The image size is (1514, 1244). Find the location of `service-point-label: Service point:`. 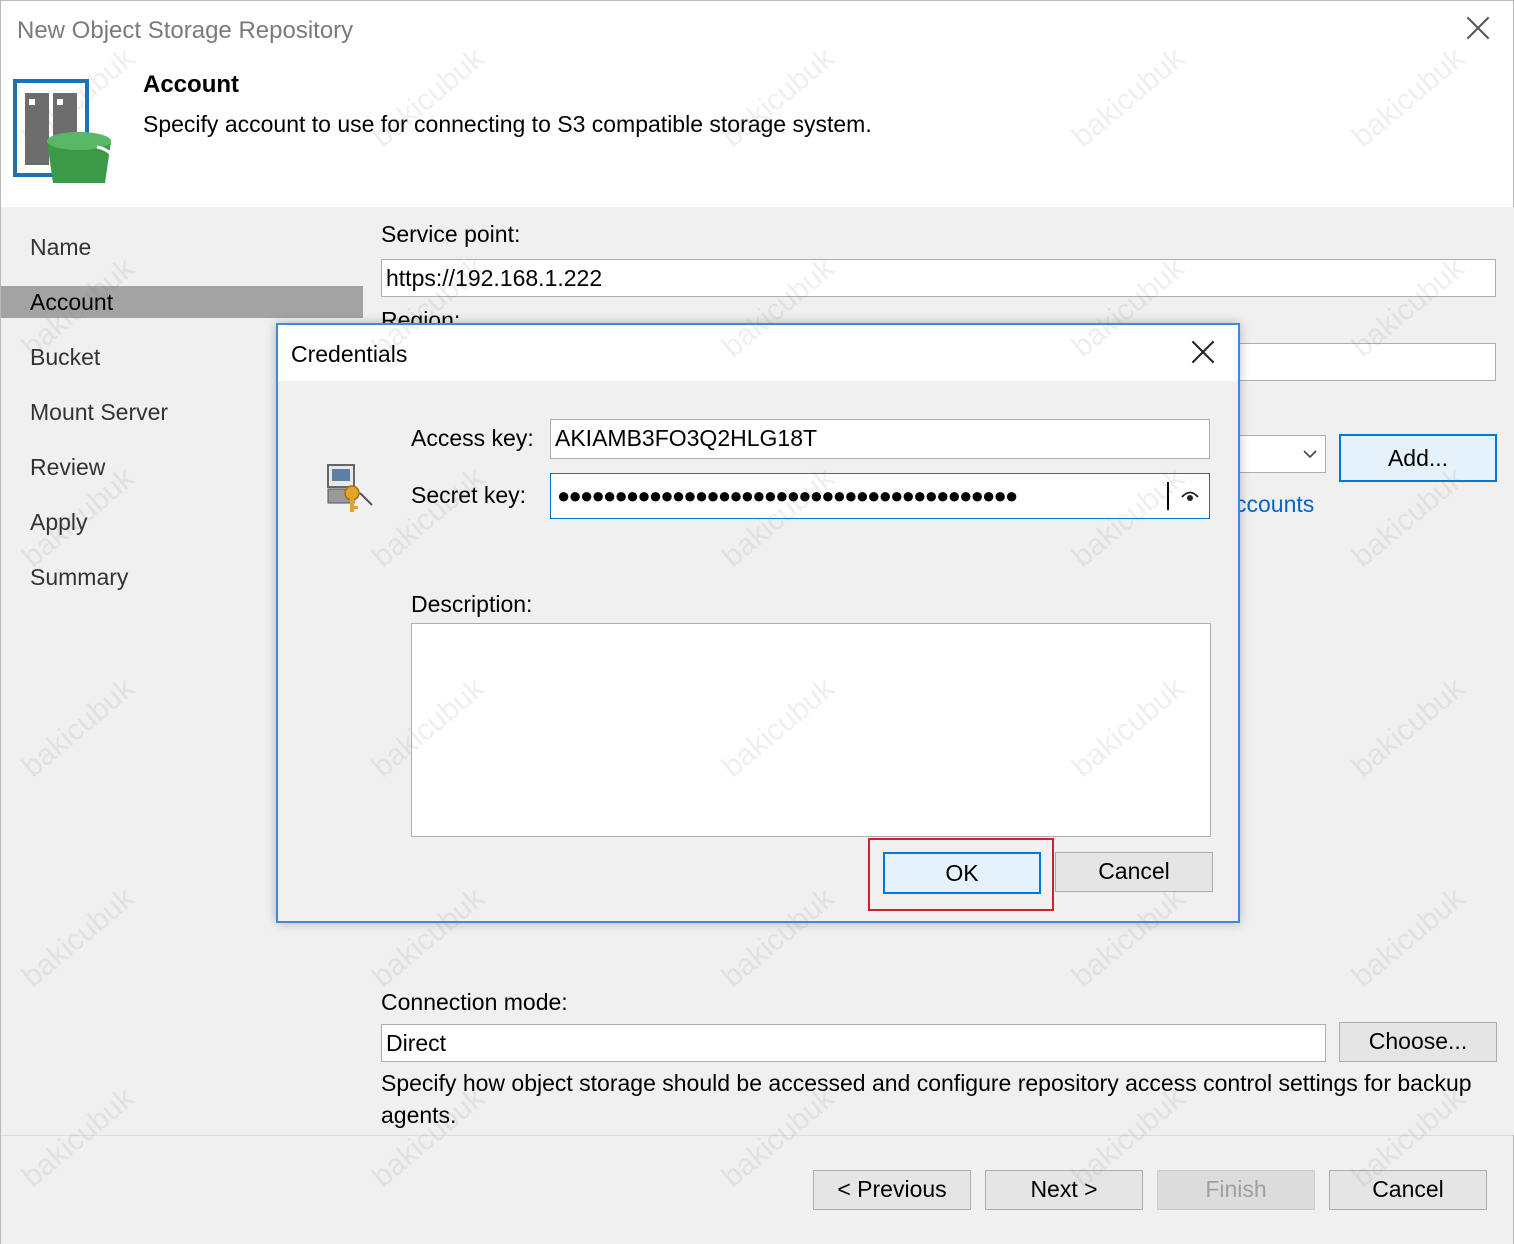

service-point-label: Service point: is located at coordinates (451, 234).